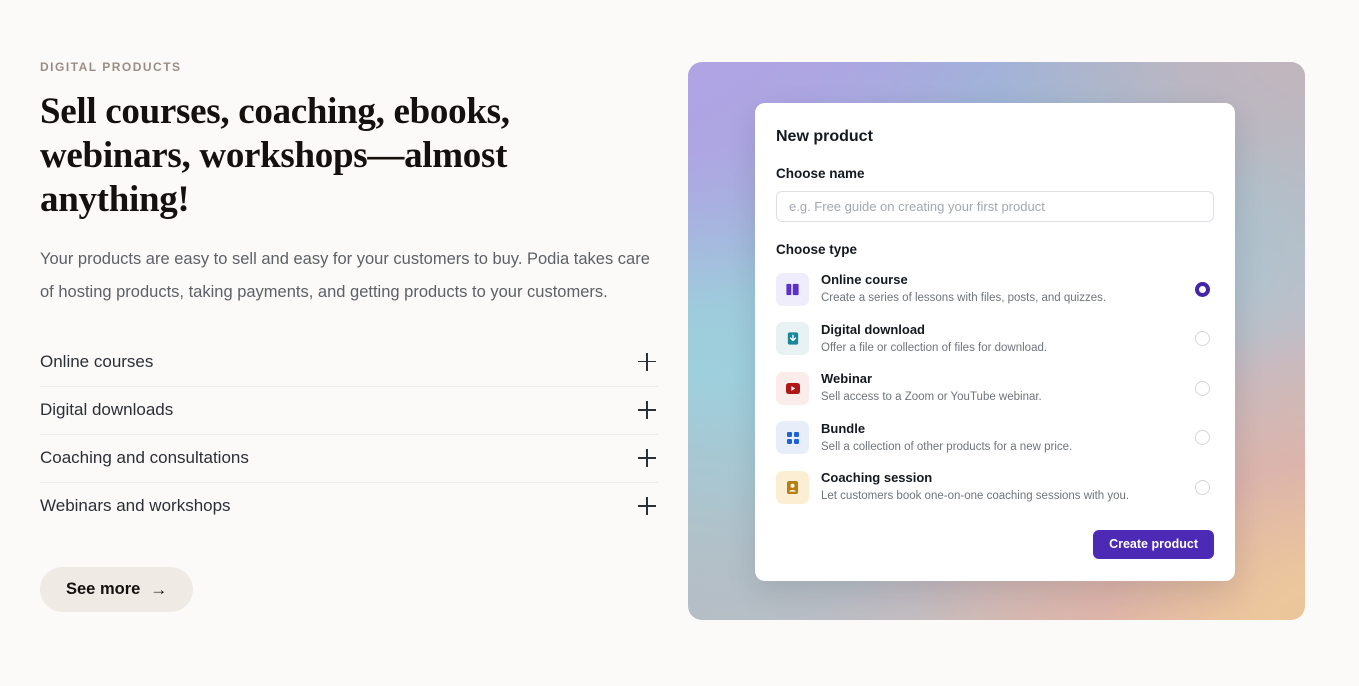 Image resolution: width=1359 pixels, height=686 pixels. I want to click on see-more-button: See more →, so click(117, 589).